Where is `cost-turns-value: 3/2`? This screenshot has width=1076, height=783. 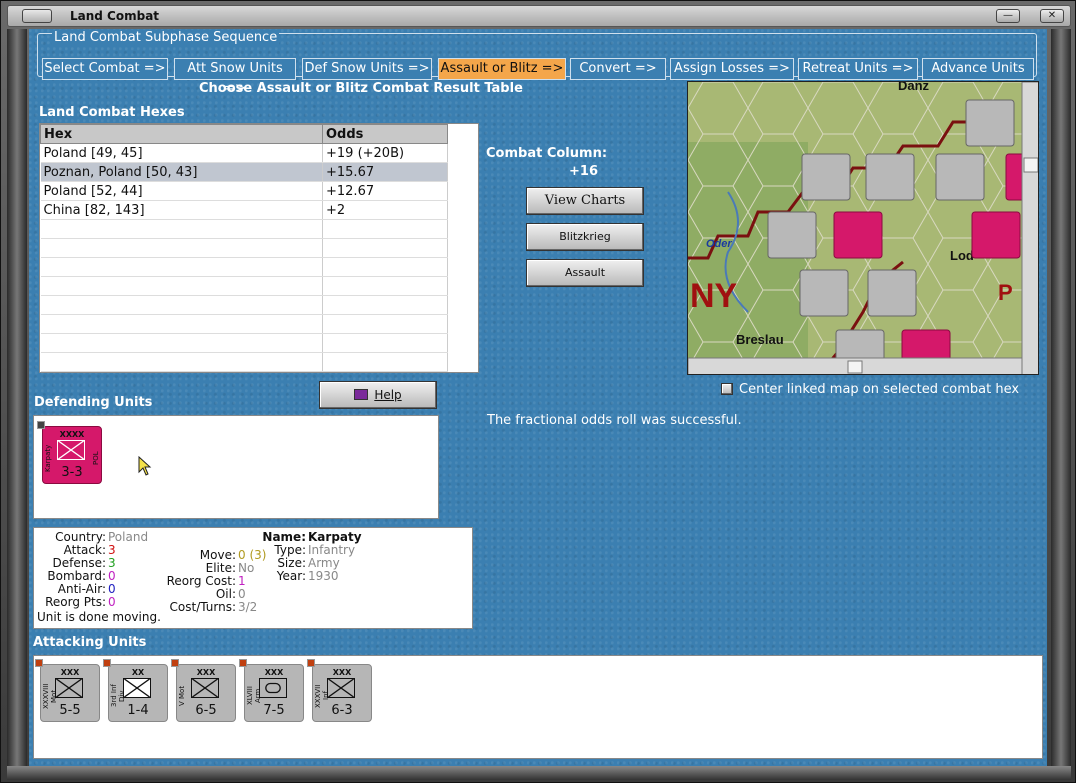
cost-turns-value: 3/2 is located at coordinates (248, 607).